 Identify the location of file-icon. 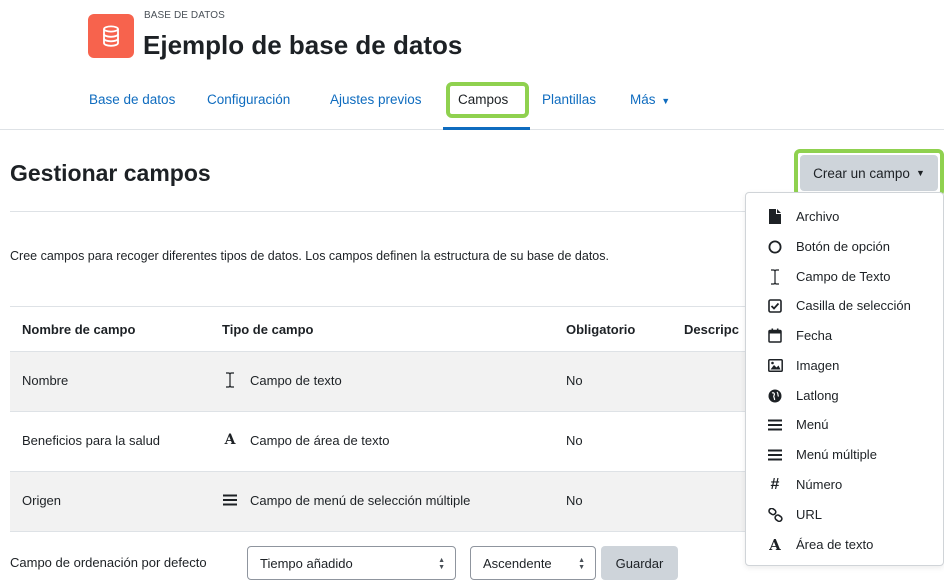
(775, 217).